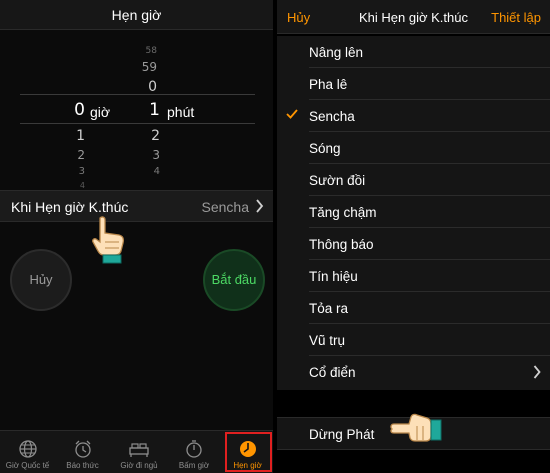  I want to click on hour-option: 59, so click(144, 67).